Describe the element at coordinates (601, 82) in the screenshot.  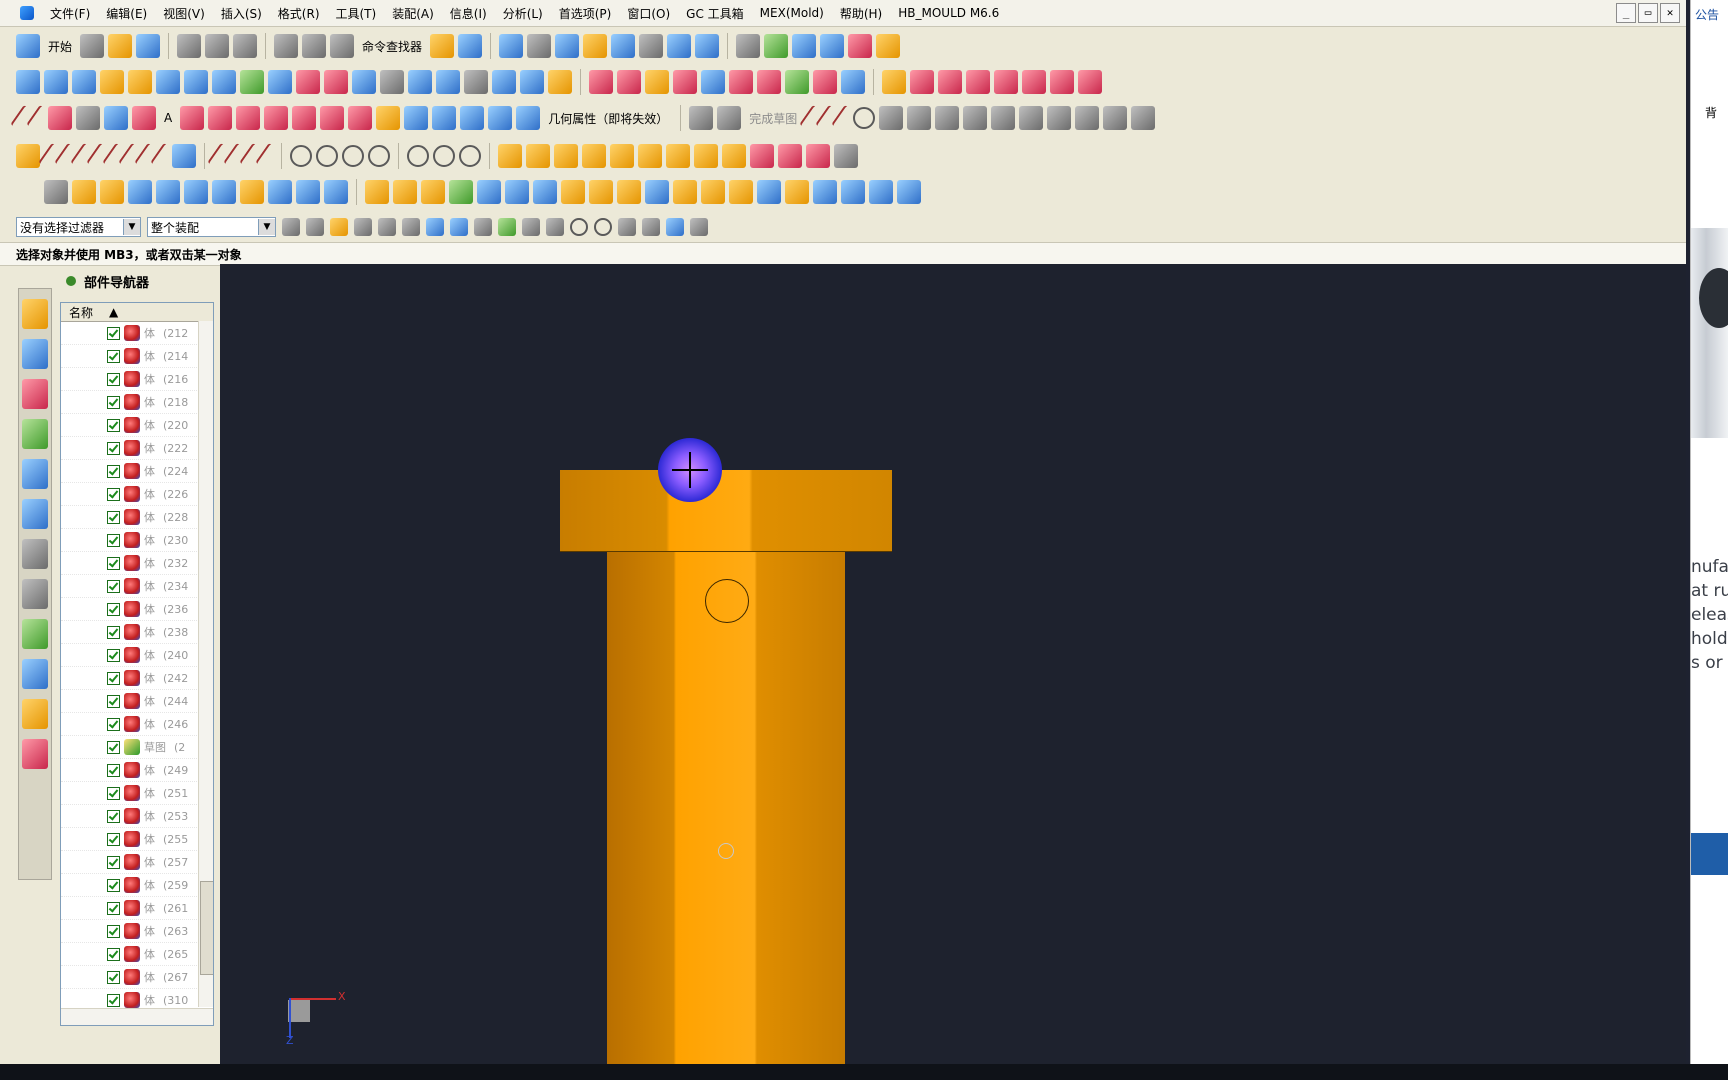
I see `sew-icon` at that location.